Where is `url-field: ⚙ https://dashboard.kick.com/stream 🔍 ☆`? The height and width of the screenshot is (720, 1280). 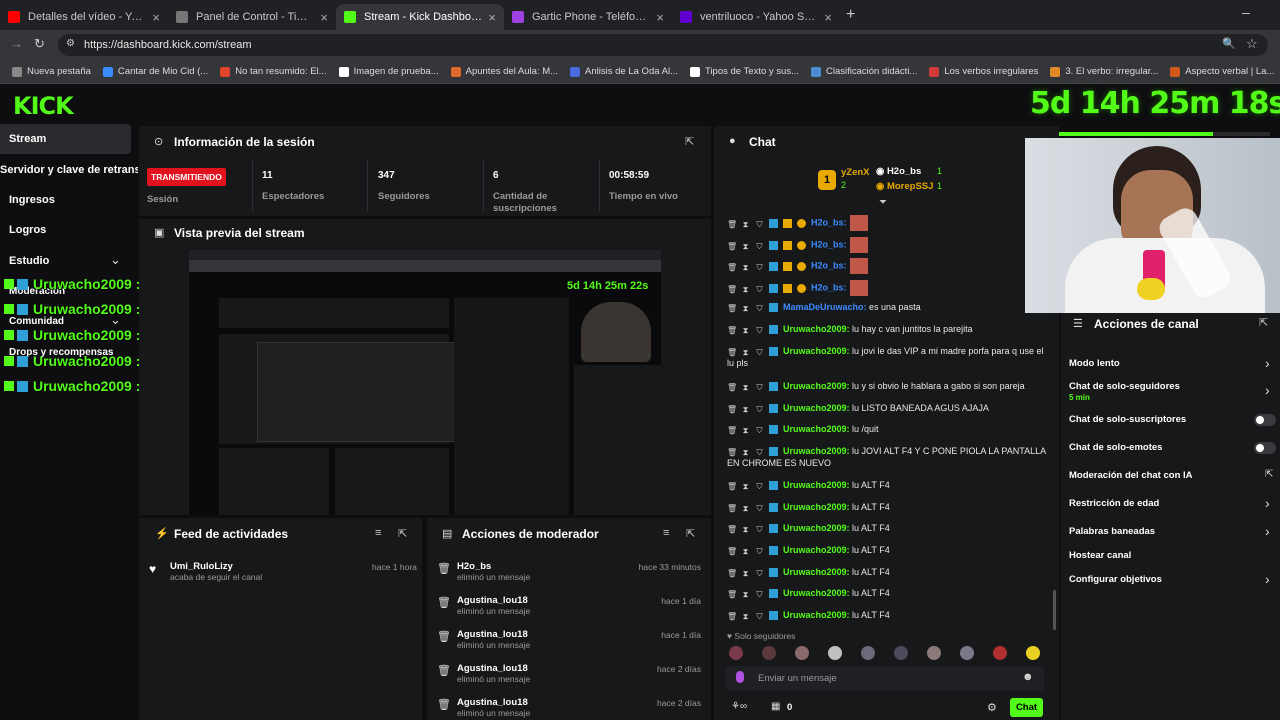 url-field: ⚙ https://dashboard.kick.com/stream 🔍 ☆ is located at coordinates (663, 45).